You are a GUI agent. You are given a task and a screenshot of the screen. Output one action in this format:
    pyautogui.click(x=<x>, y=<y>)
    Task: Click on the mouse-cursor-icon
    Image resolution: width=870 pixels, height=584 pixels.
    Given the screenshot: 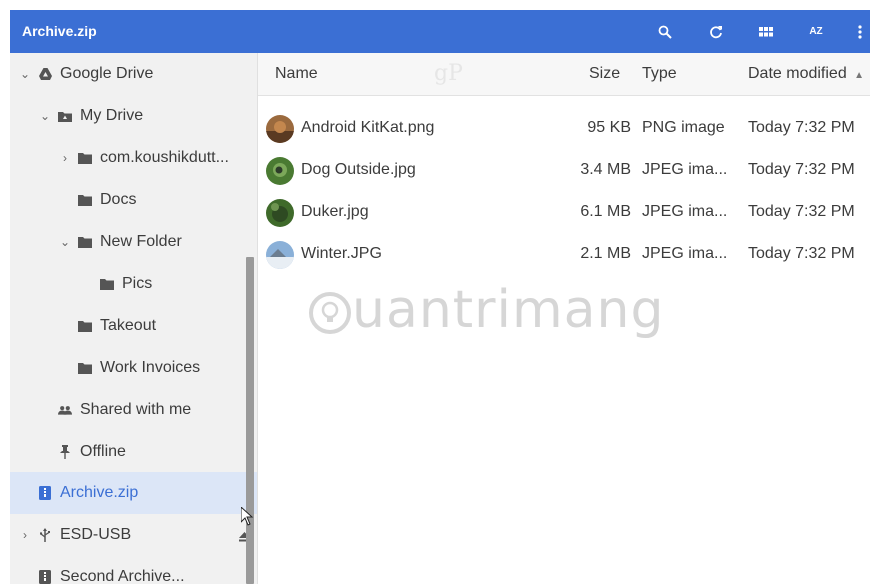 What is the action you would take?
    pyautogui.click(x=247, y=518)
    